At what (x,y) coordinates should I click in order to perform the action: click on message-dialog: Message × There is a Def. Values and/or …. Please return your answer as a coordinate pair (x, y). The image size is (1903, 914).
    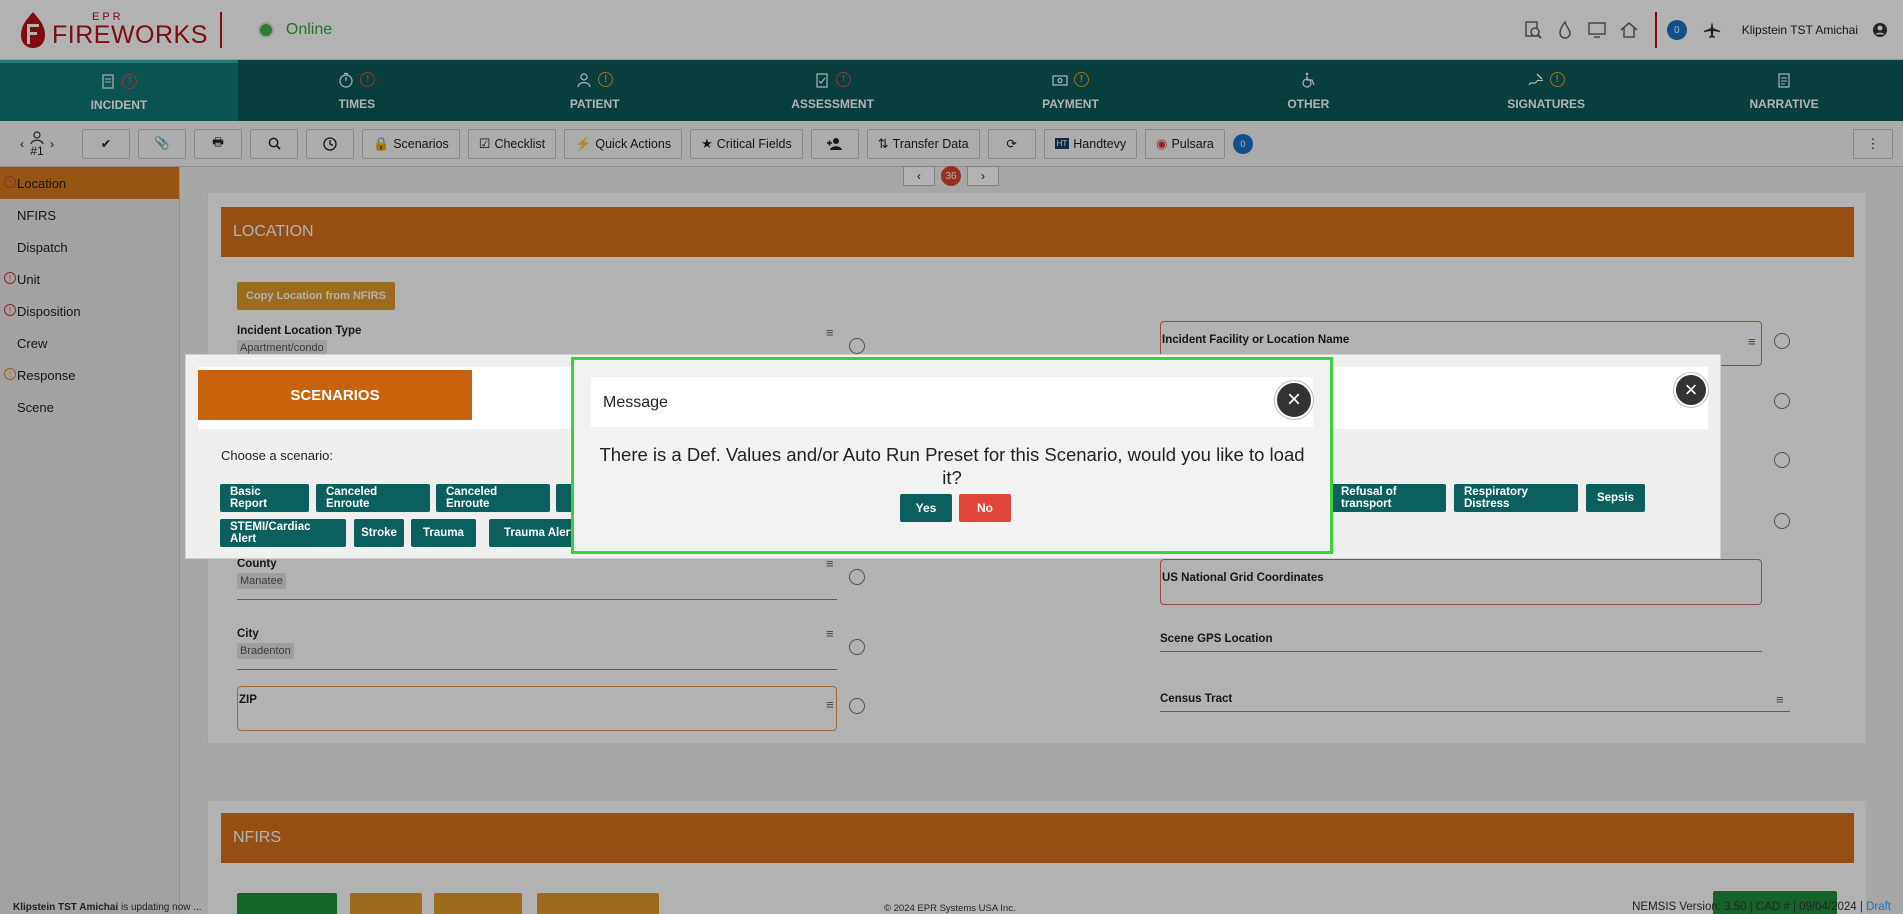
    Looking at the image, I should click on (952, 455).